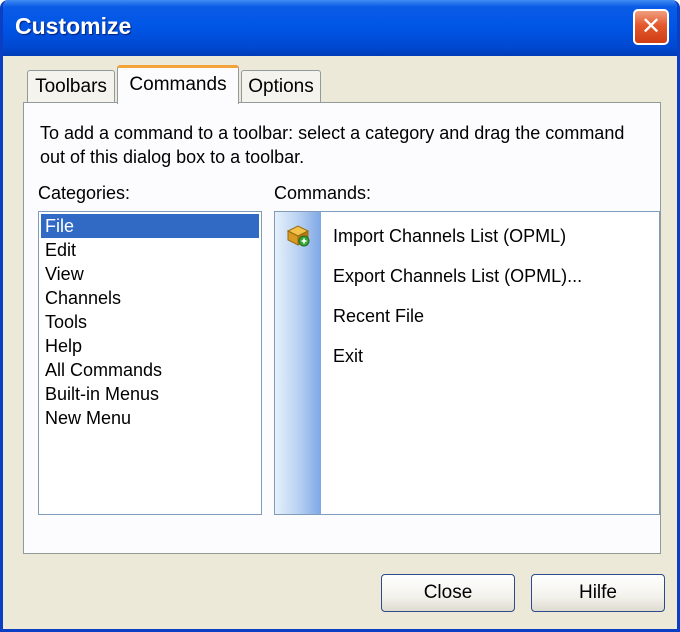 The width and height of the screenshot is (680, 632). Describe the element at coordinates (84, 193) in the screenshot. I see `categories-label: Categories:` at that location.